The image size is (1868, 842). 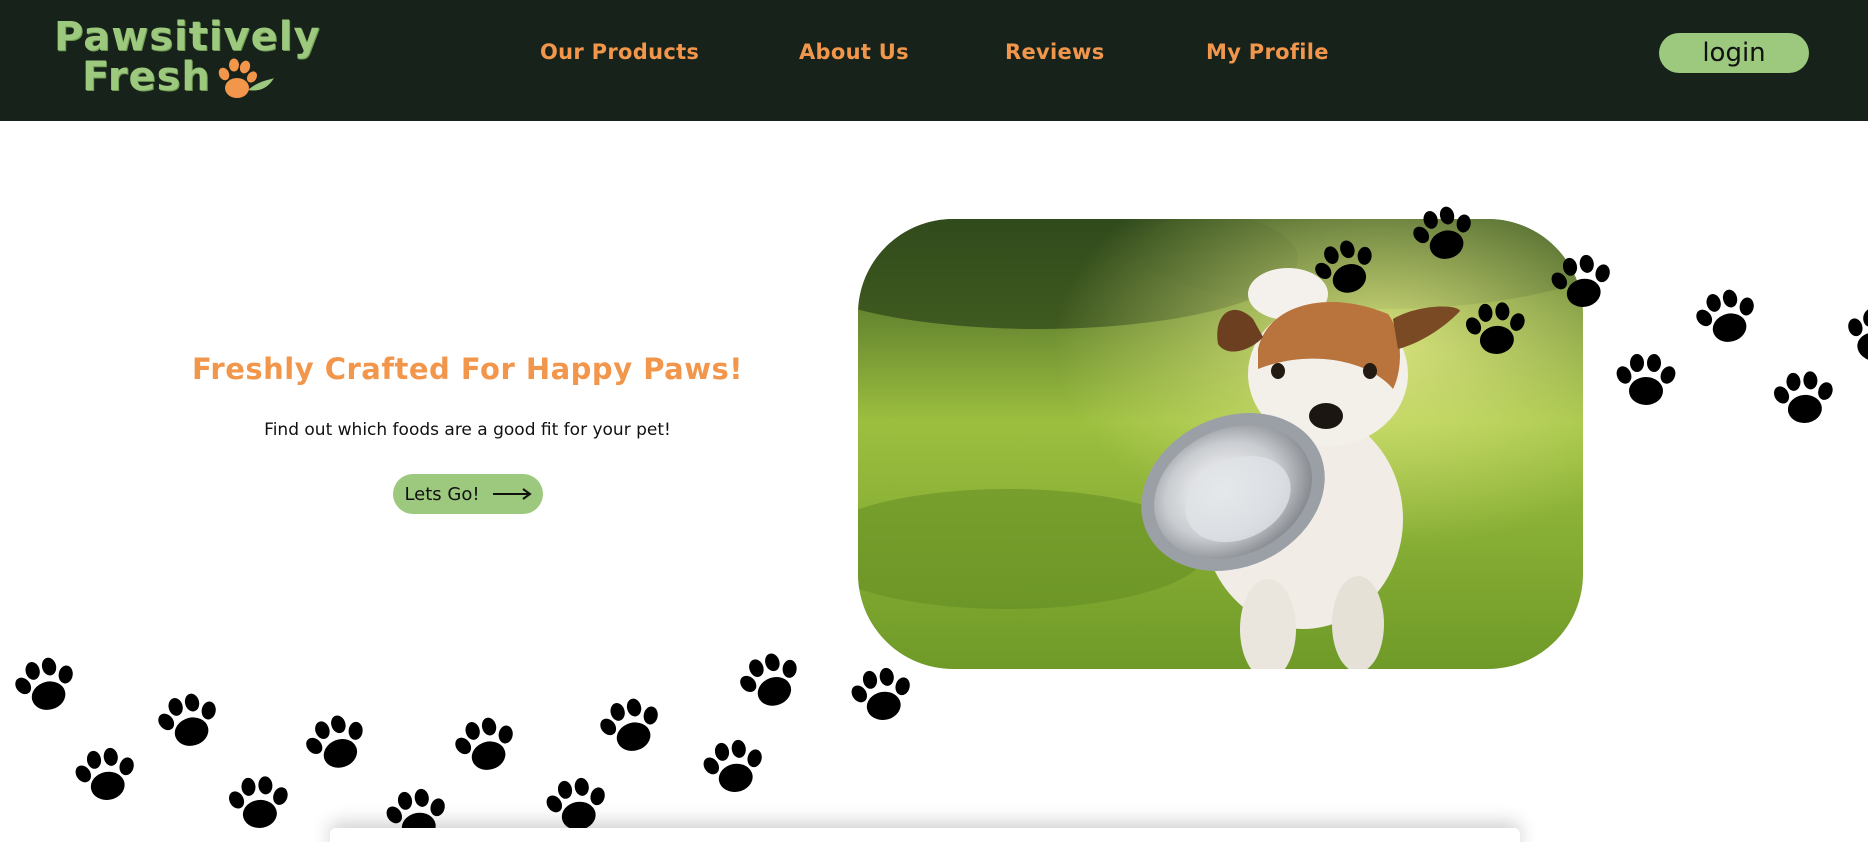 What do you see at coordinates (854, 52) in the screenshot?
I see `nav-about-us: About Us` at bounding box center [854, 52].